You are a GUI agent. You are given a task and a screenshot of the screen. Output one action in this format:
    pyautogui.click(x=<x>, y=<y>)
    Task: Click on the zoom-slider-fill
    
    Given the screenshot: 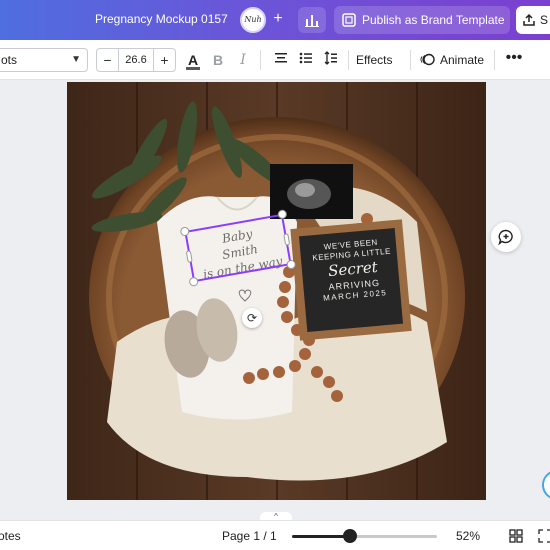 What is the action you would take?
    pyautogui.click(x=321, y=536)
    